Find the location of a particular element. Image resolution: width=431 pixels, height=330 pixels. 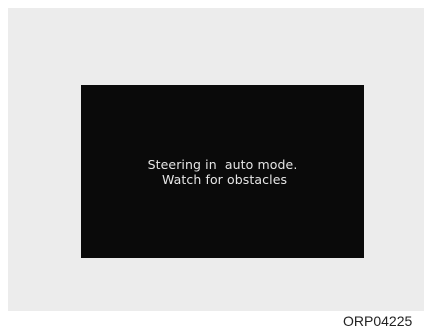

message-line-1: Steering in auto mode. is located at coordinates (222, 164).